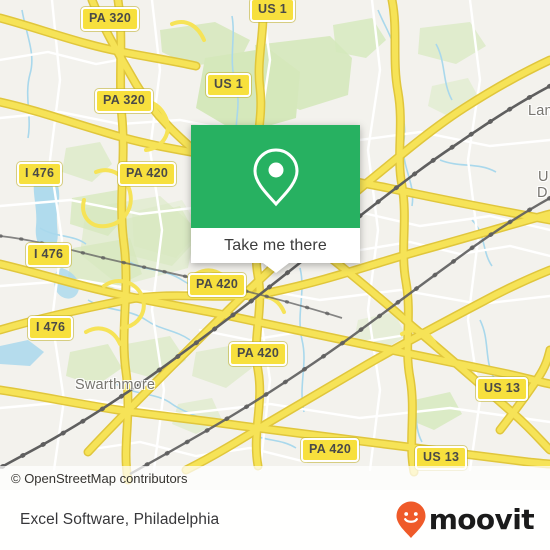 This screenshot has width=550, height=550. What do you see at coordinates (110, 19) in the screenshot?
I see `shield-pa-320-top: PA 320` at bounding box center [110, 19].